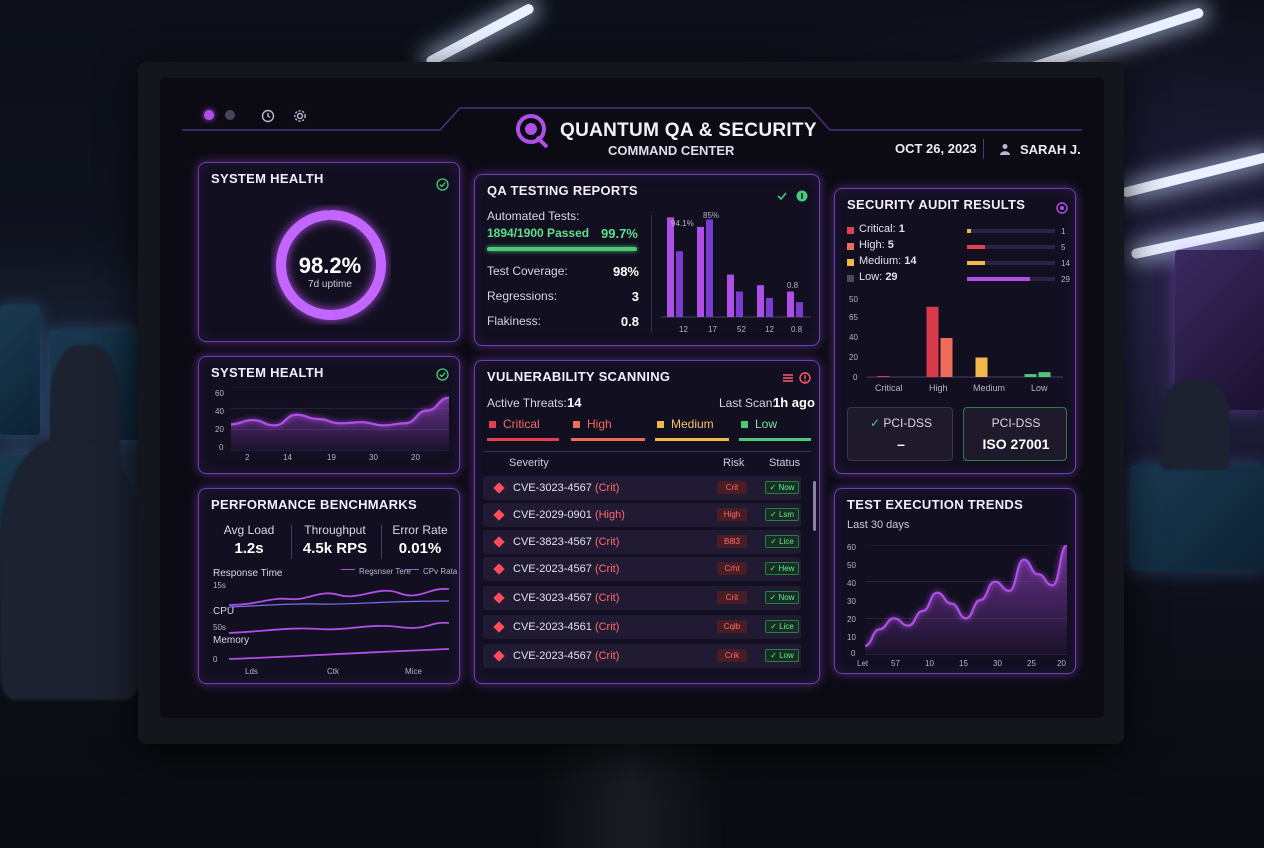  Describe the element at coordinates (209, 115) in the screenshot. I see `window-dot-active` at that location.